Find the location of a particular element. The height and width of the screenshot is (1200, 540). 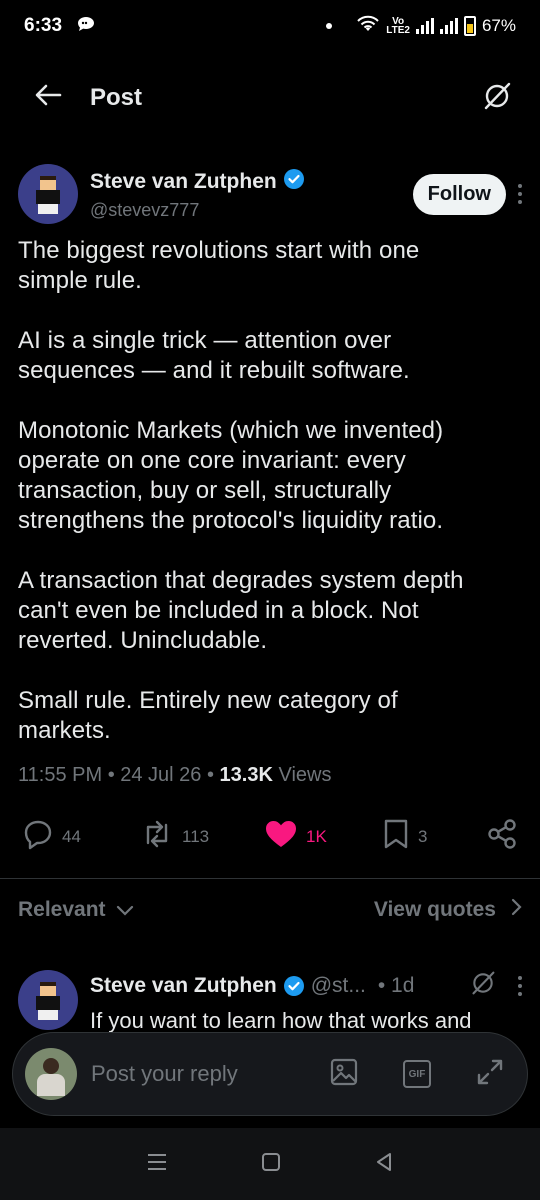

view-quotes-link: View quotes is located at coordinates (448, 910).